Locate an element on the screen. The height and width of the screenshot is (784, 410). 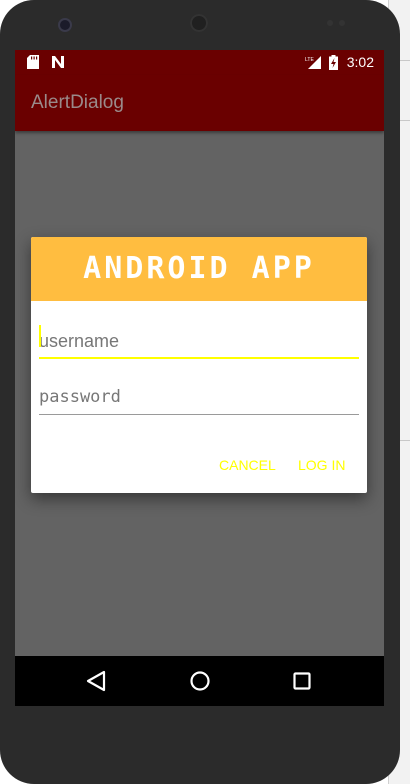
recents-button is located at coordinates (302, 681).